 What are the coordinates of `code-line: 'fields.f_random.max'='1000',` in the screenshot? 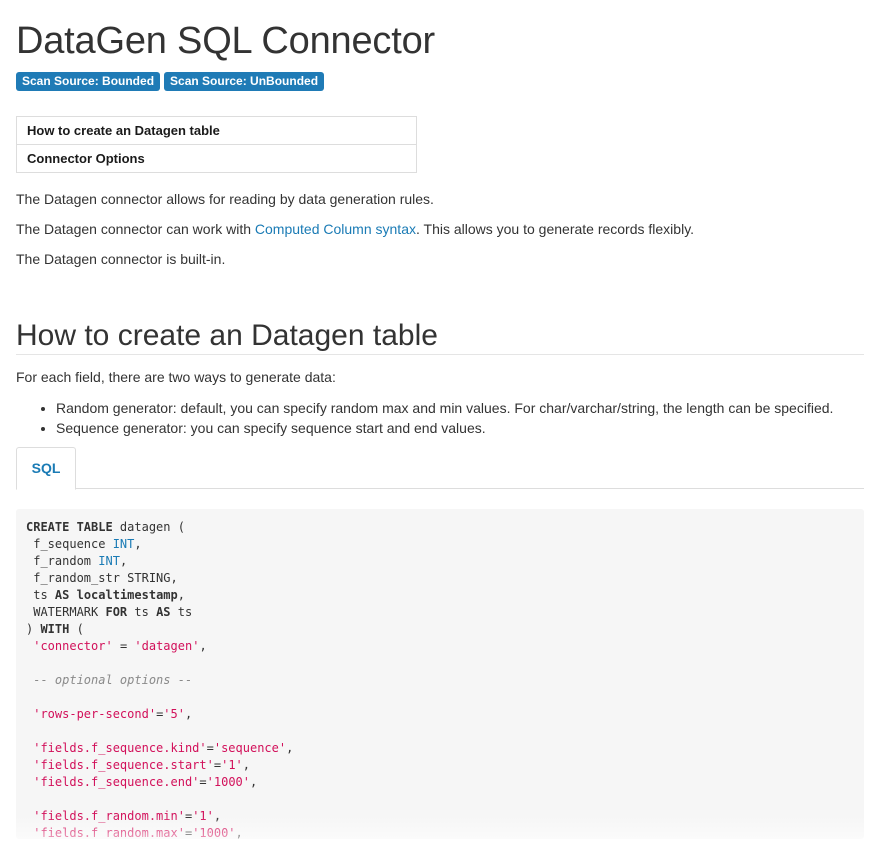 It's located at (138, 832).